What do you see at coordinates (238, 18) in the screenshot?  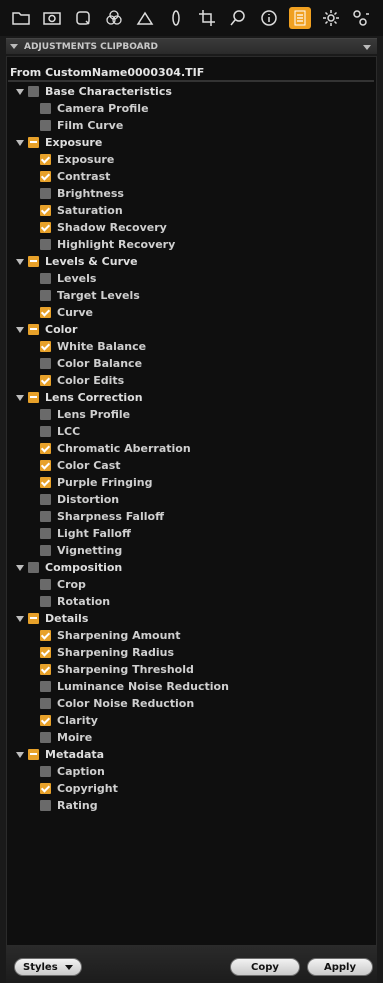 I see `loupe-icon` at bounding box center [238, 18].